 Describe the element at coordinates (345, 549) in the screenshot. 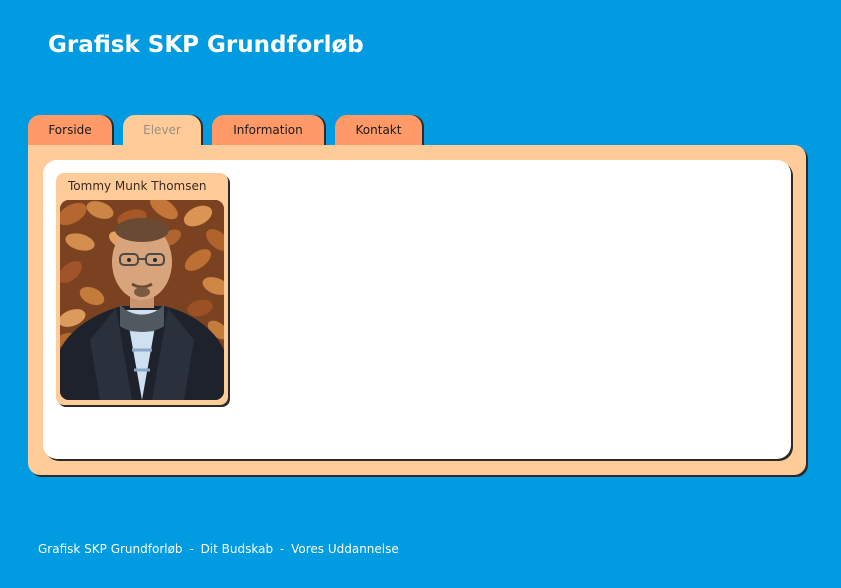

I see `footer-link-vores-uddannelse: Vores Uddannelse` at that location.